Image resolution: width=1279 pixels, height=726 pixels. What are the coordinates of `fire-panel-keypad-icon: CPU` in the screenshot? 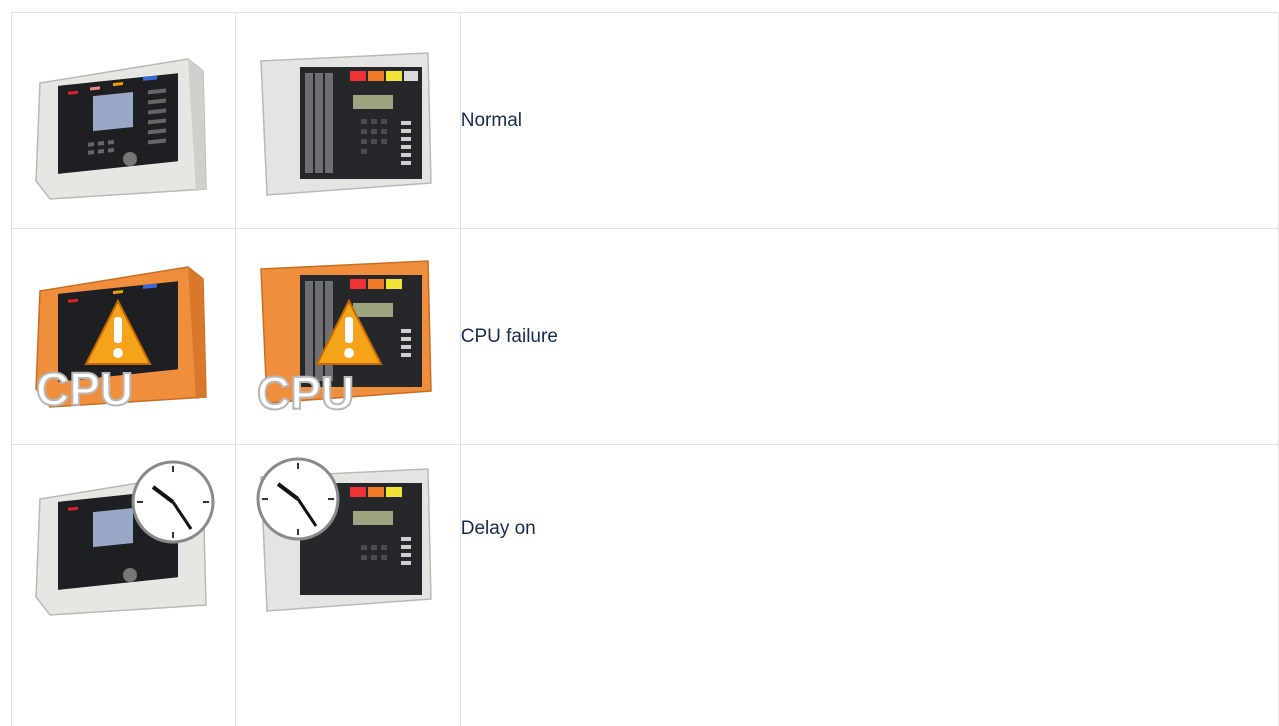 It's located at (348, 336).